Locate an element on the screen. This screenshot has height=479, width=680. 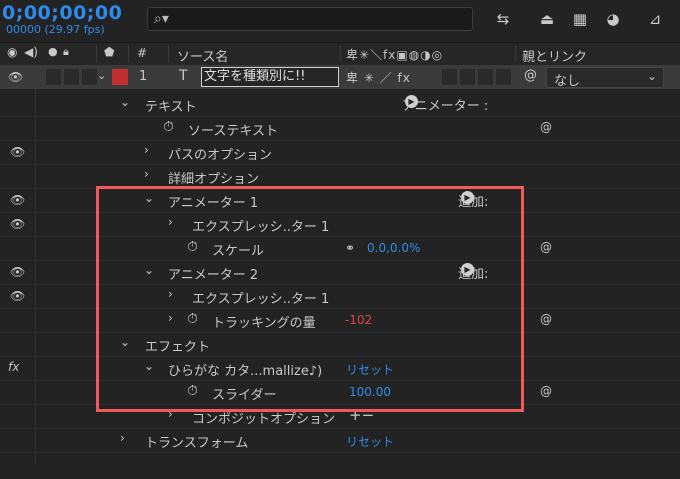
prop-label: スライダー is located at coordinates (244, 395).